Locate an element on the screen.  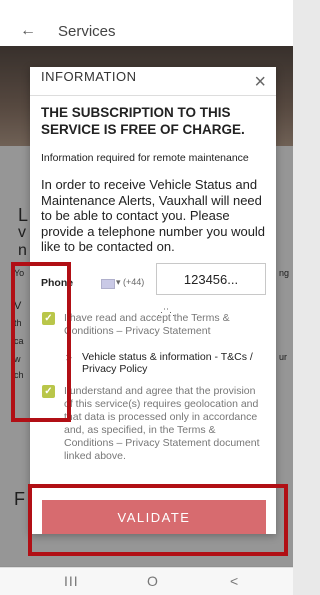
page-title: Services is located at coordinates (87, 31).